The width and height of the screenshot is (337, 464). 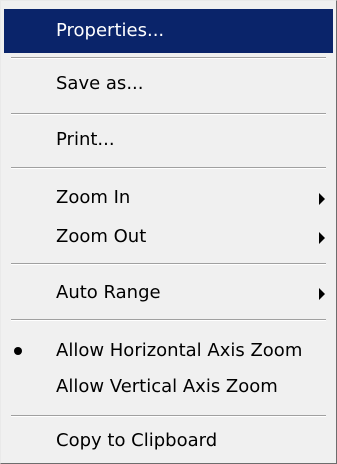 I want to click on menu-item-allow-vertical-axis-zoom: Allow Vertical Axis Zoom, so click(x=168, y=387).